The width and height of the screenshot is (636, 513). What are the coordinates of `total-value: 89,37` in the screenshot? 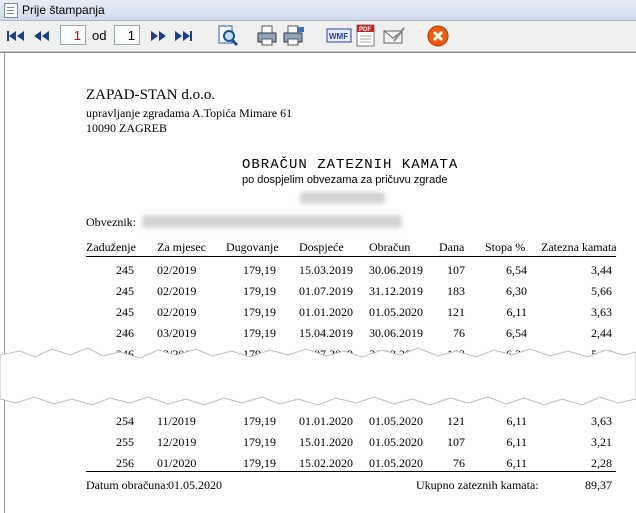 It's located at (598, 485).